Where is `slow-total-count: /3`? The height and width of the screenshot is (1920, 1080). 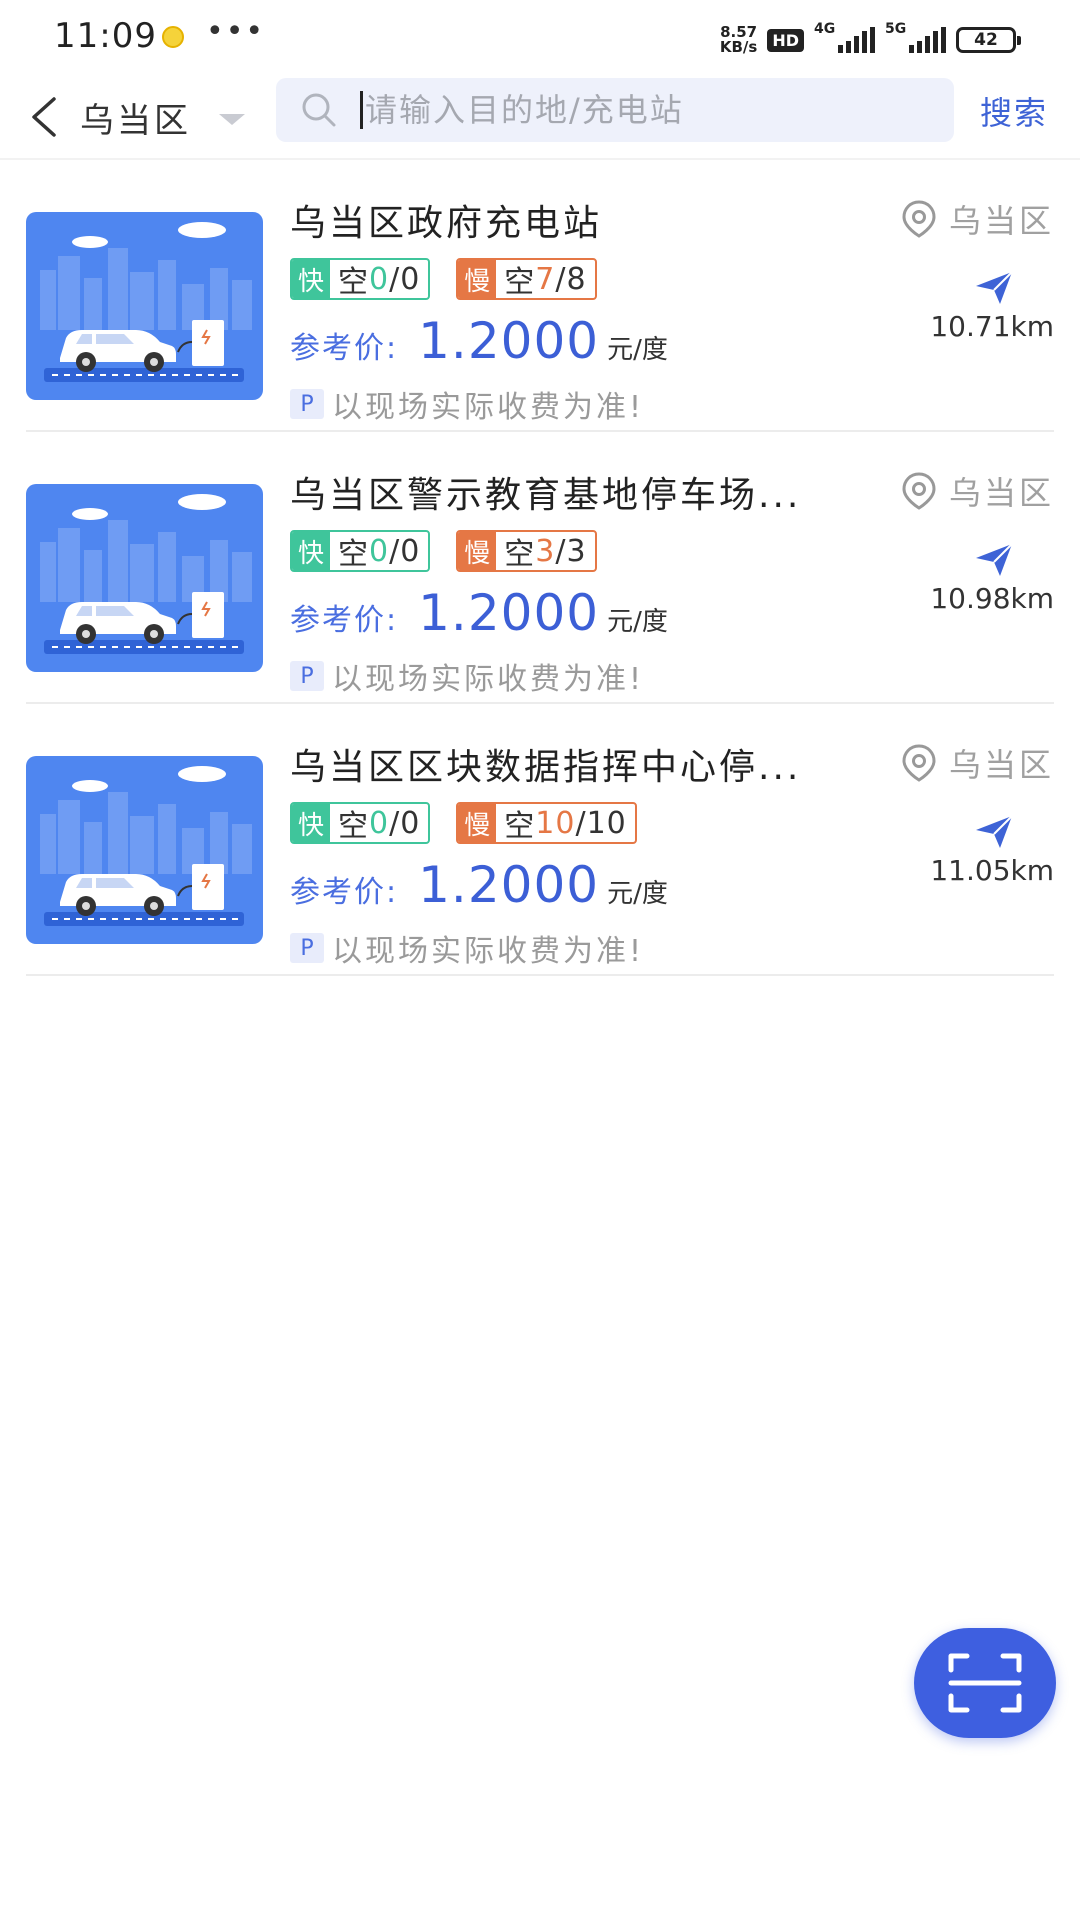
slow-total-count: /3 is located at coordinates (571, 551).